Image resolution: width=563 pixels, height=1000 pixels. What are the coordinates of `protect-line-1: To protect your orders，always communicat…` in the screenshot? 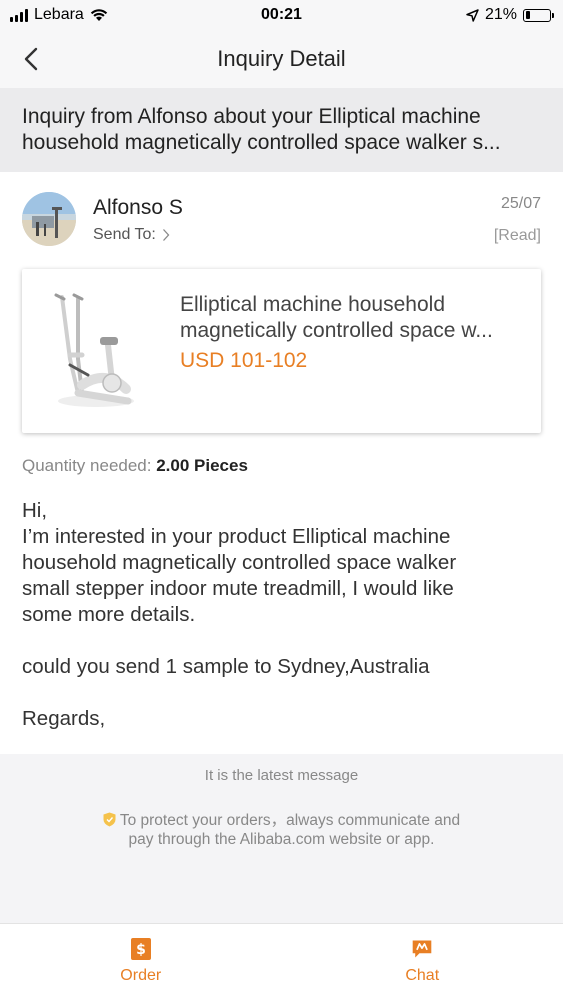 It's located at (290, 820).